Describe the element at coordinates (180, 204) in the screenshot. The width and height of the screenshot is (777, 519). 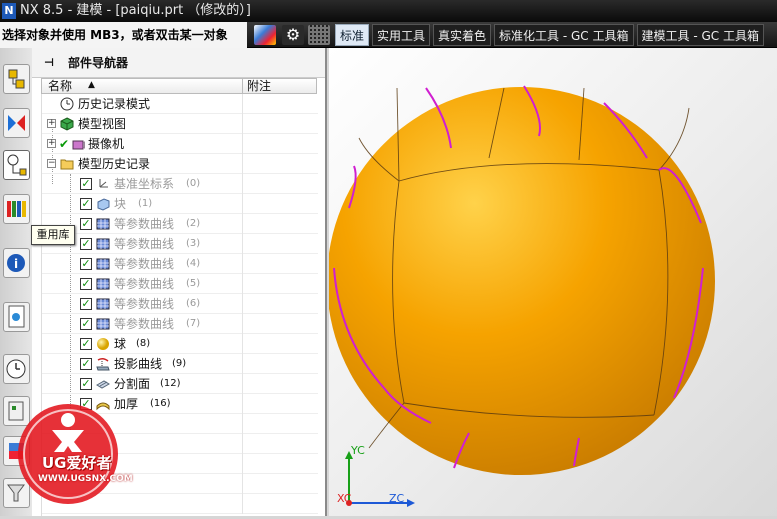
I see `tree-row-block: ✓ 块 (1)` at that location.